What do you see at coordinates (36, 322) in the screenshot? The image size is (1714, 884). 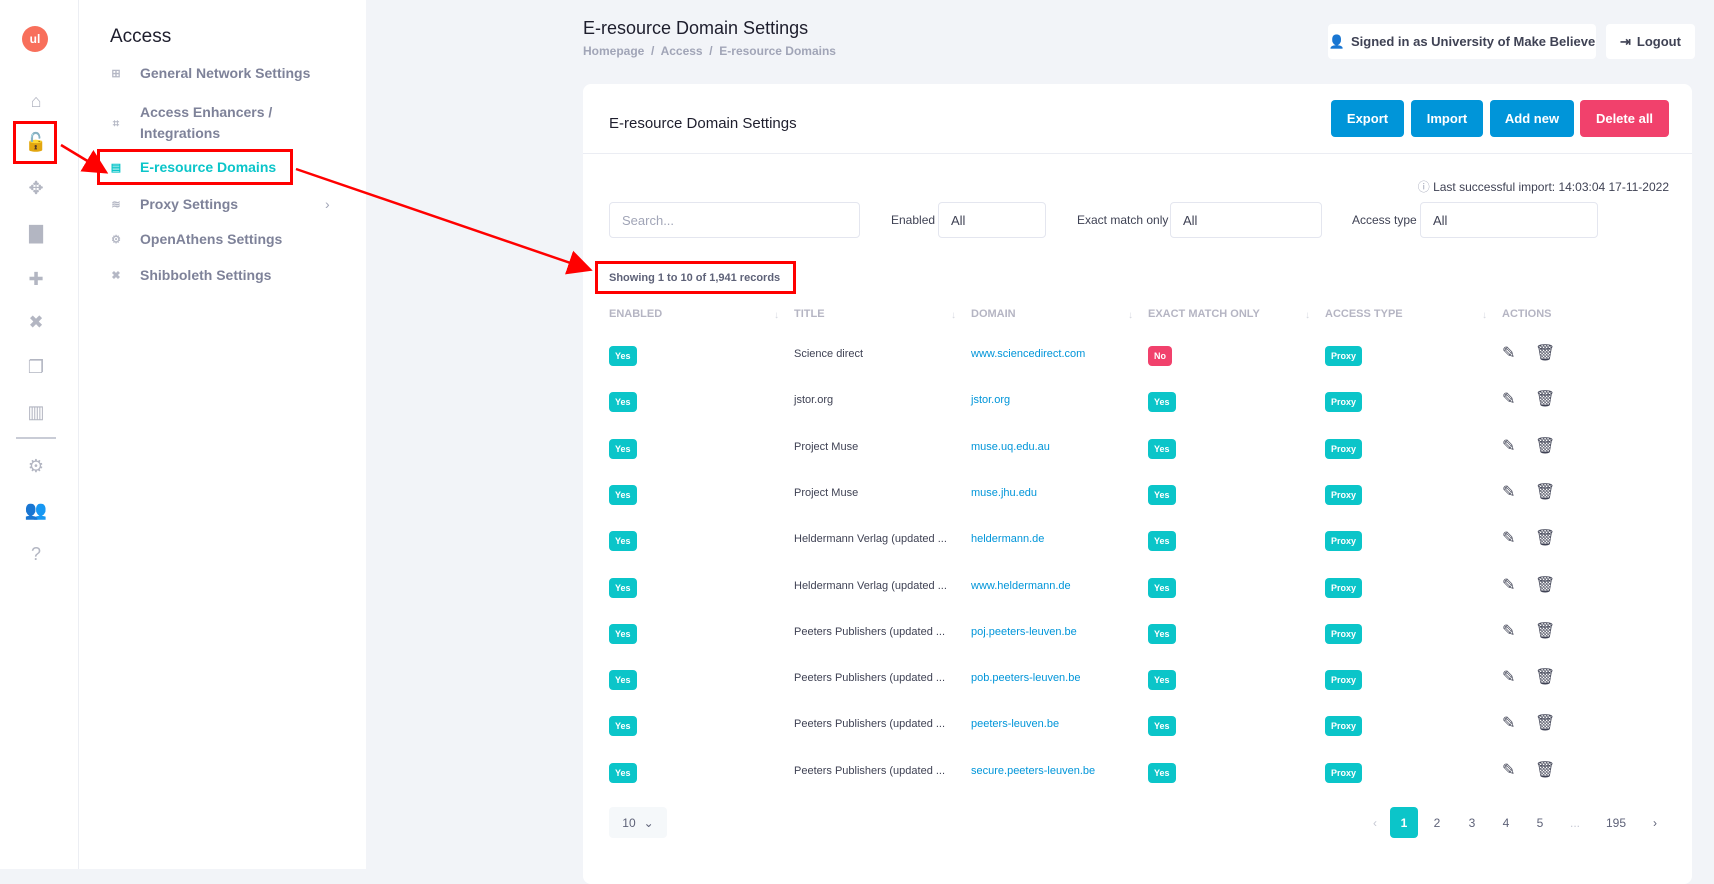 I see `tools-icon: ✖` at bounding box center [36, 322].